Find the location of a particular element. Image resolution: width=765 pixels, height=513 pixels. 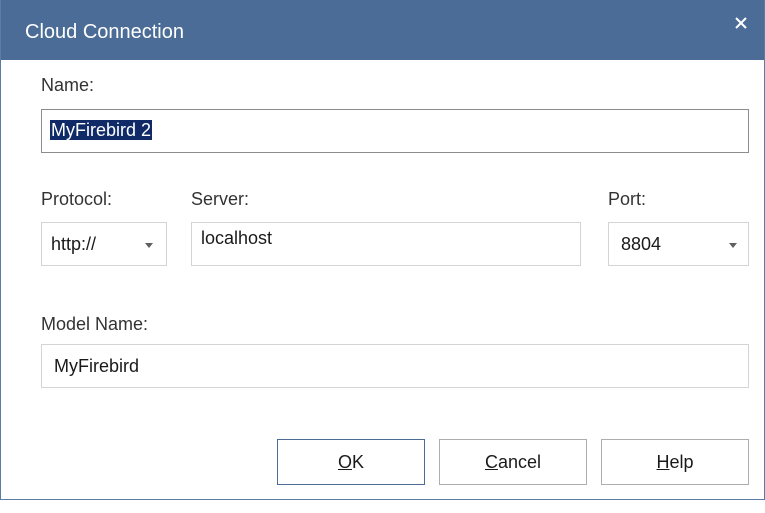

ok-button: OK is located at coordinates (351, 462).